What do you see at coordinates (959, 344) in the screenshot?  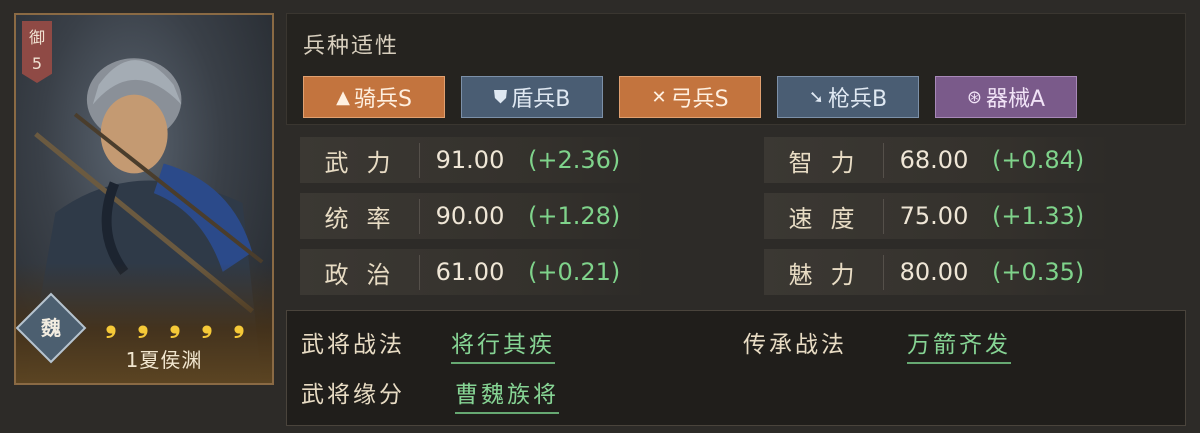 I see `inherit-tactic-link: 万箭齐发` at bounding box center [959, 344].